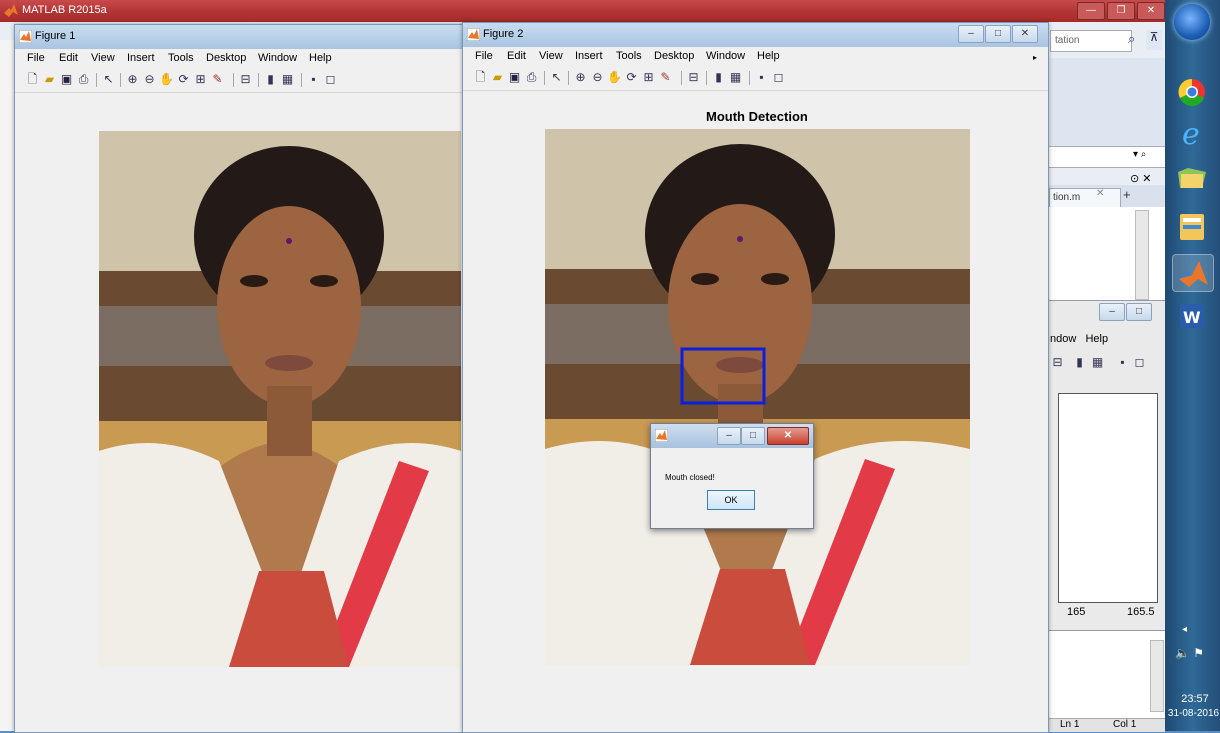 The height and width of the screenshot is (733, 1220). I want to click on matlab-taskbar-button, so click(1193, 273).